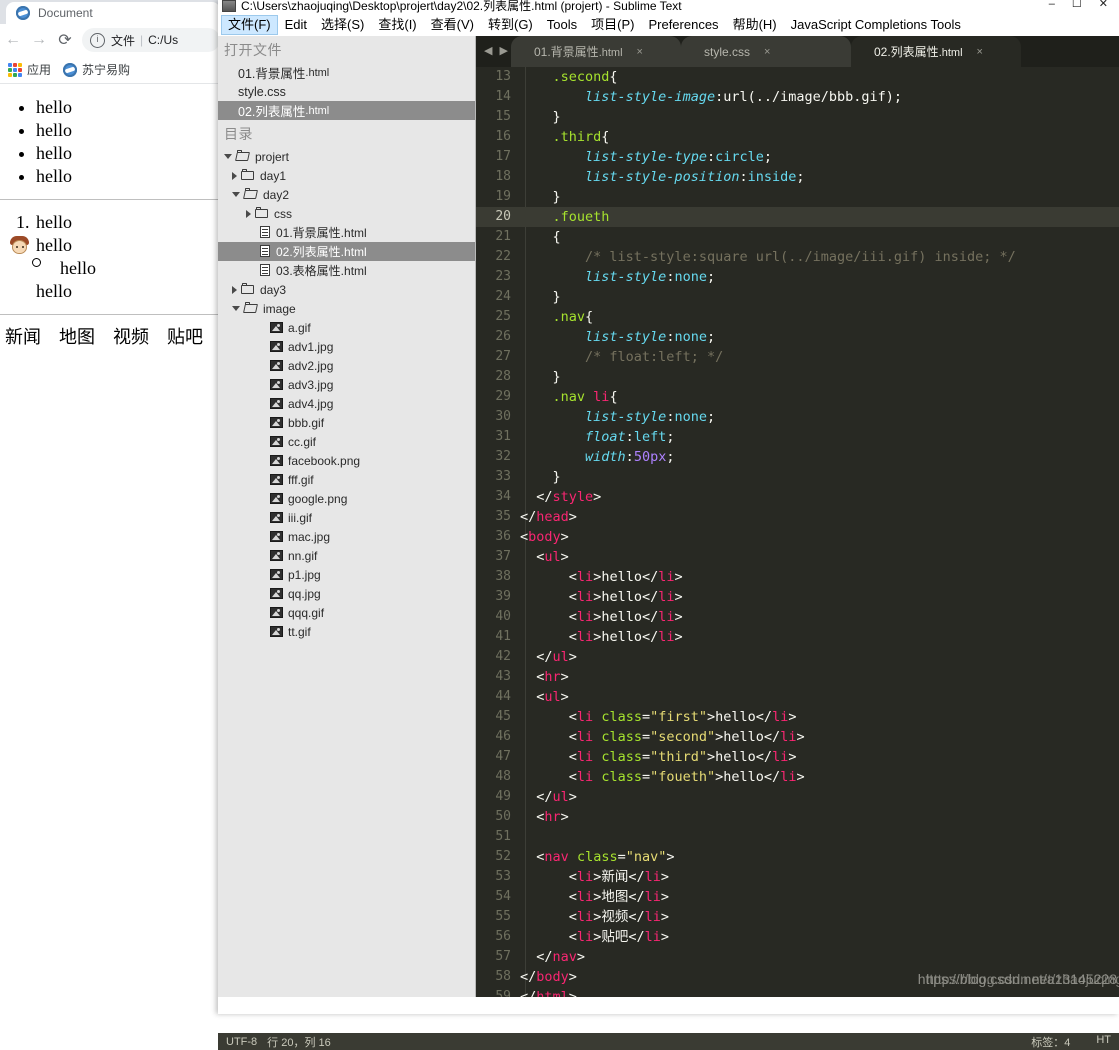 The height and width of the screenshot is (1050, 1119). Describe the element at coordinates (346, 593) in the screenshot. I see `tree-image-file: qq.jpg` at that location.